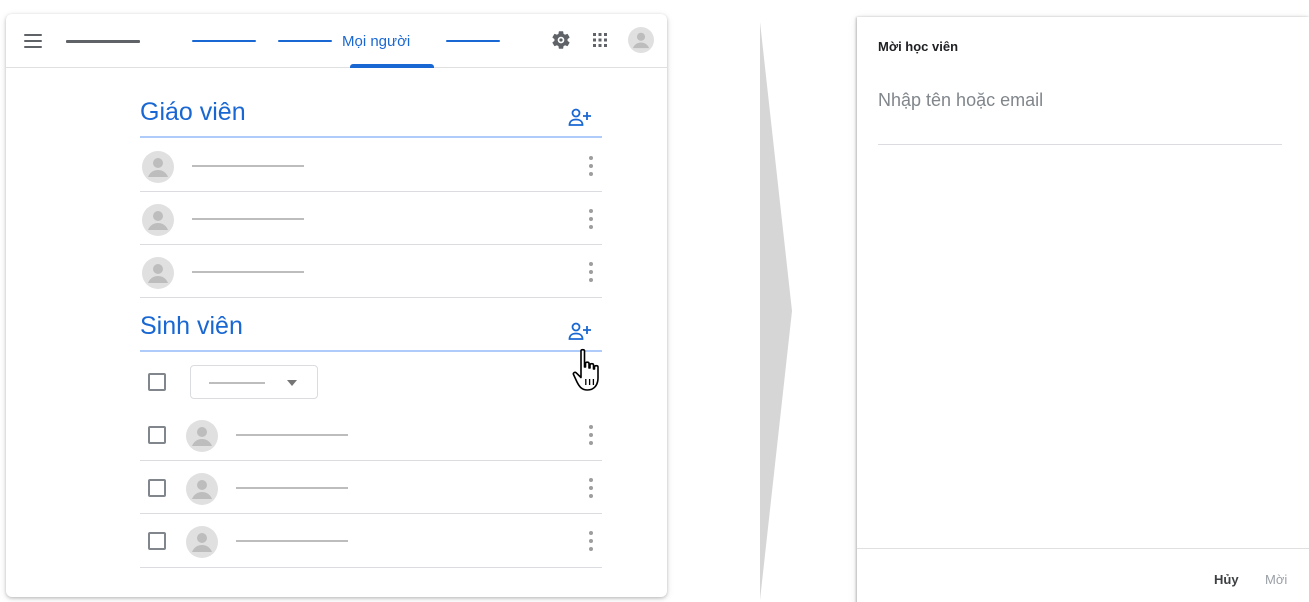 This screenshot has width=1309, height=602. What do you see at coordinates (580, 331) in the screenshot?
I see `add-student-icon` at bounding box center [580, 331].